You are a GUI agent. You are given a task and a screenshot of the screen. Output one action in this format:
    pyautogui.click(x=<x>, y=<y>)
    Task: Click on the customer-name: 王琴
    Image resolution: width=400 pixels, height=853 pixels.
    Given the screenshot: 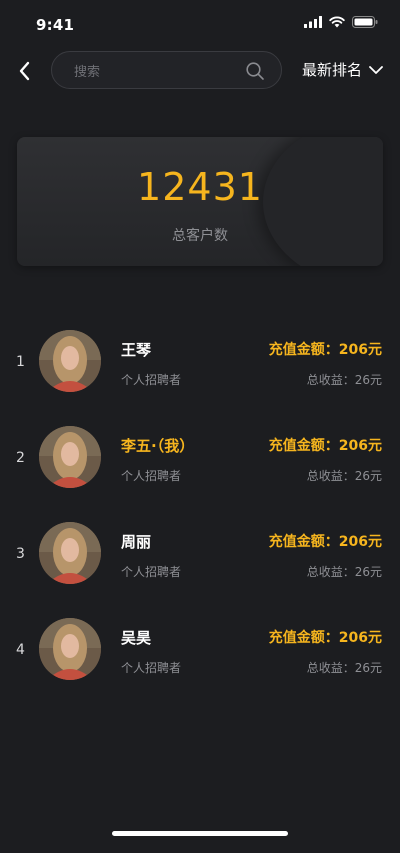 What is the action you would take?
    pyautogui.click(x=136, y=350)
    